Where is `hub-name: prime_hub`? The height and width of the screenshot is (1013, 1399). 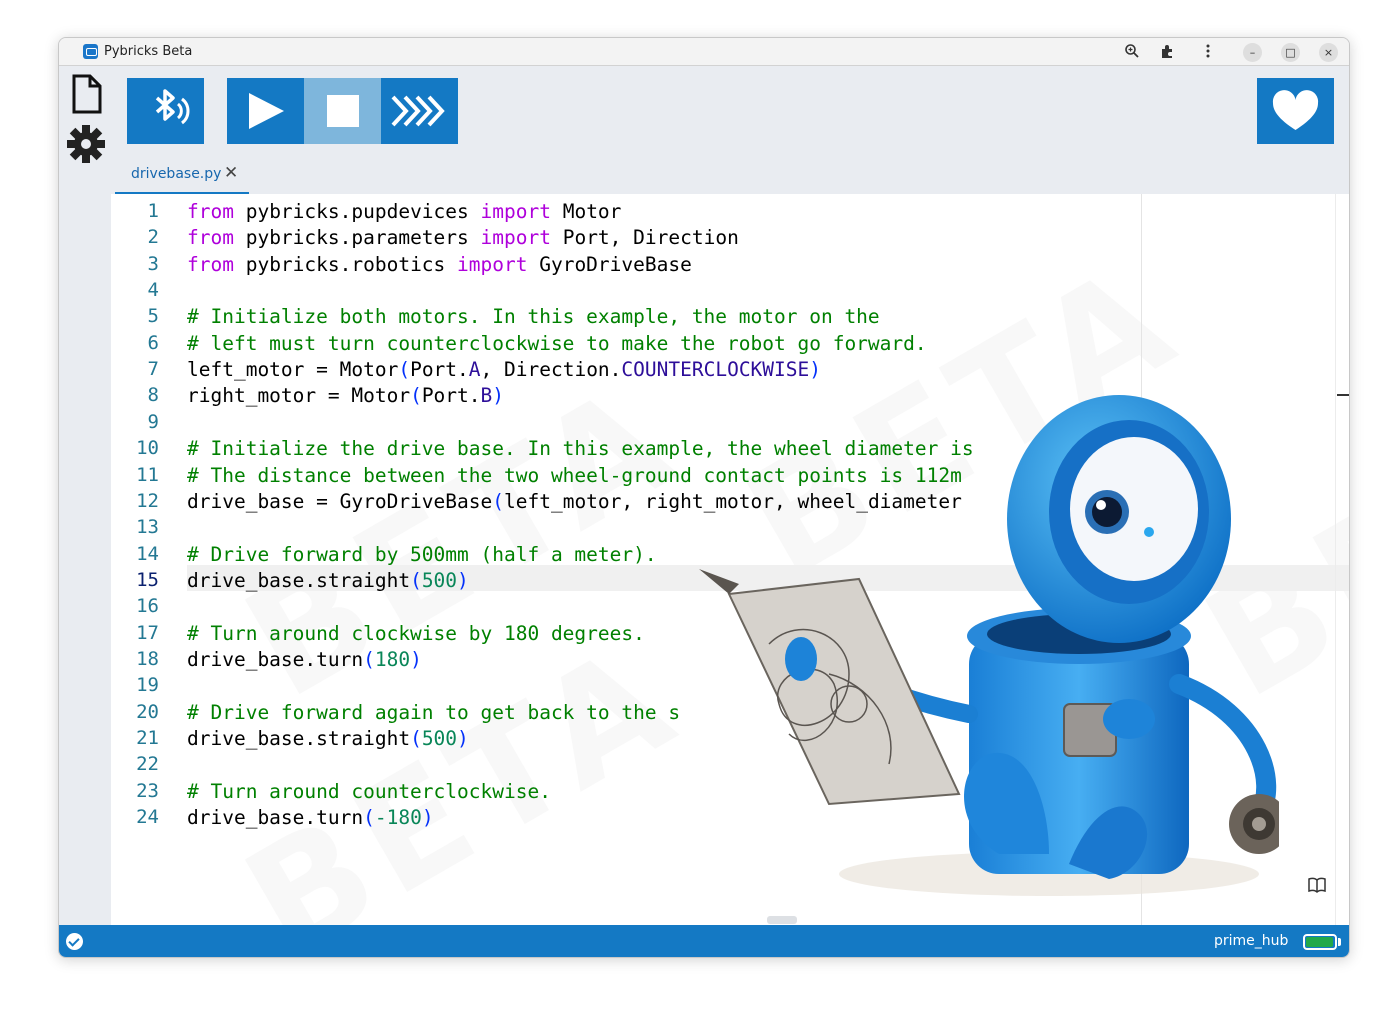 hub-name: prime_hub is located at coordinates (1251, 941).